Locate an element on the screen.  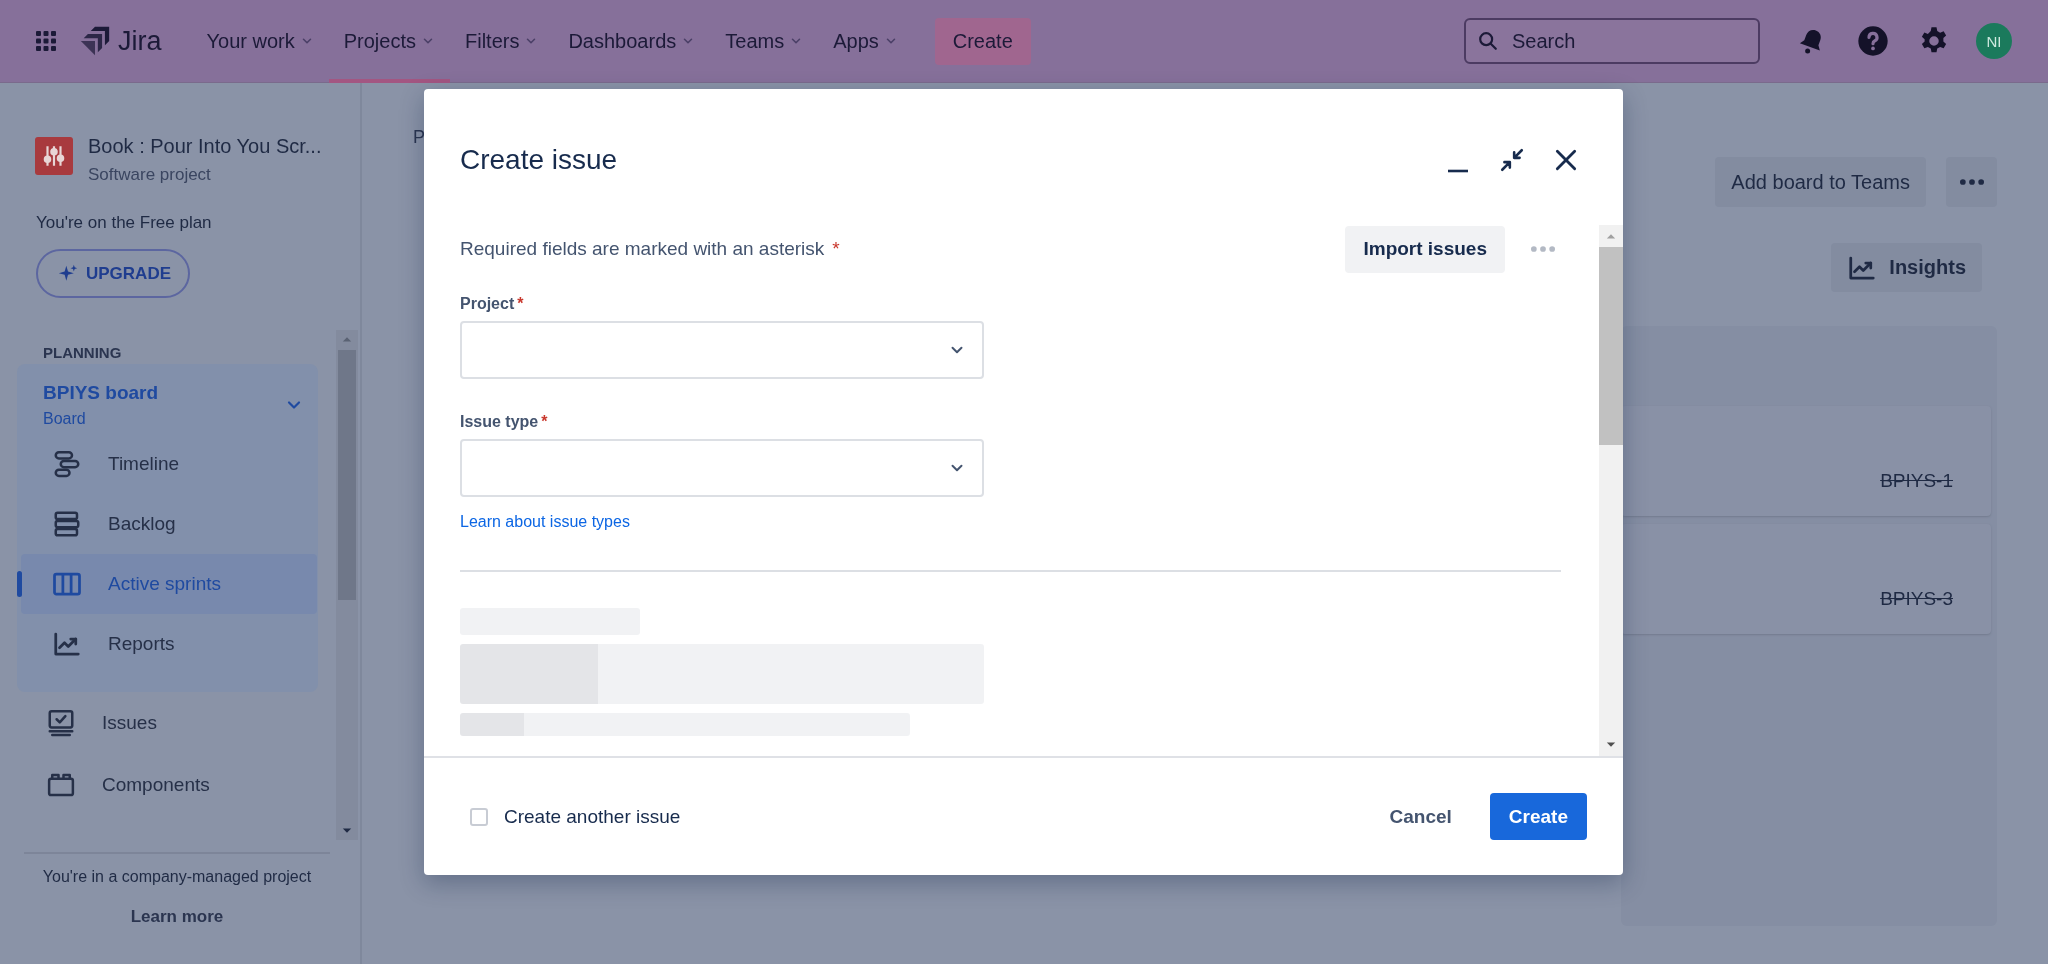
sidebar-item: Components is located at coordinates (159, 785).